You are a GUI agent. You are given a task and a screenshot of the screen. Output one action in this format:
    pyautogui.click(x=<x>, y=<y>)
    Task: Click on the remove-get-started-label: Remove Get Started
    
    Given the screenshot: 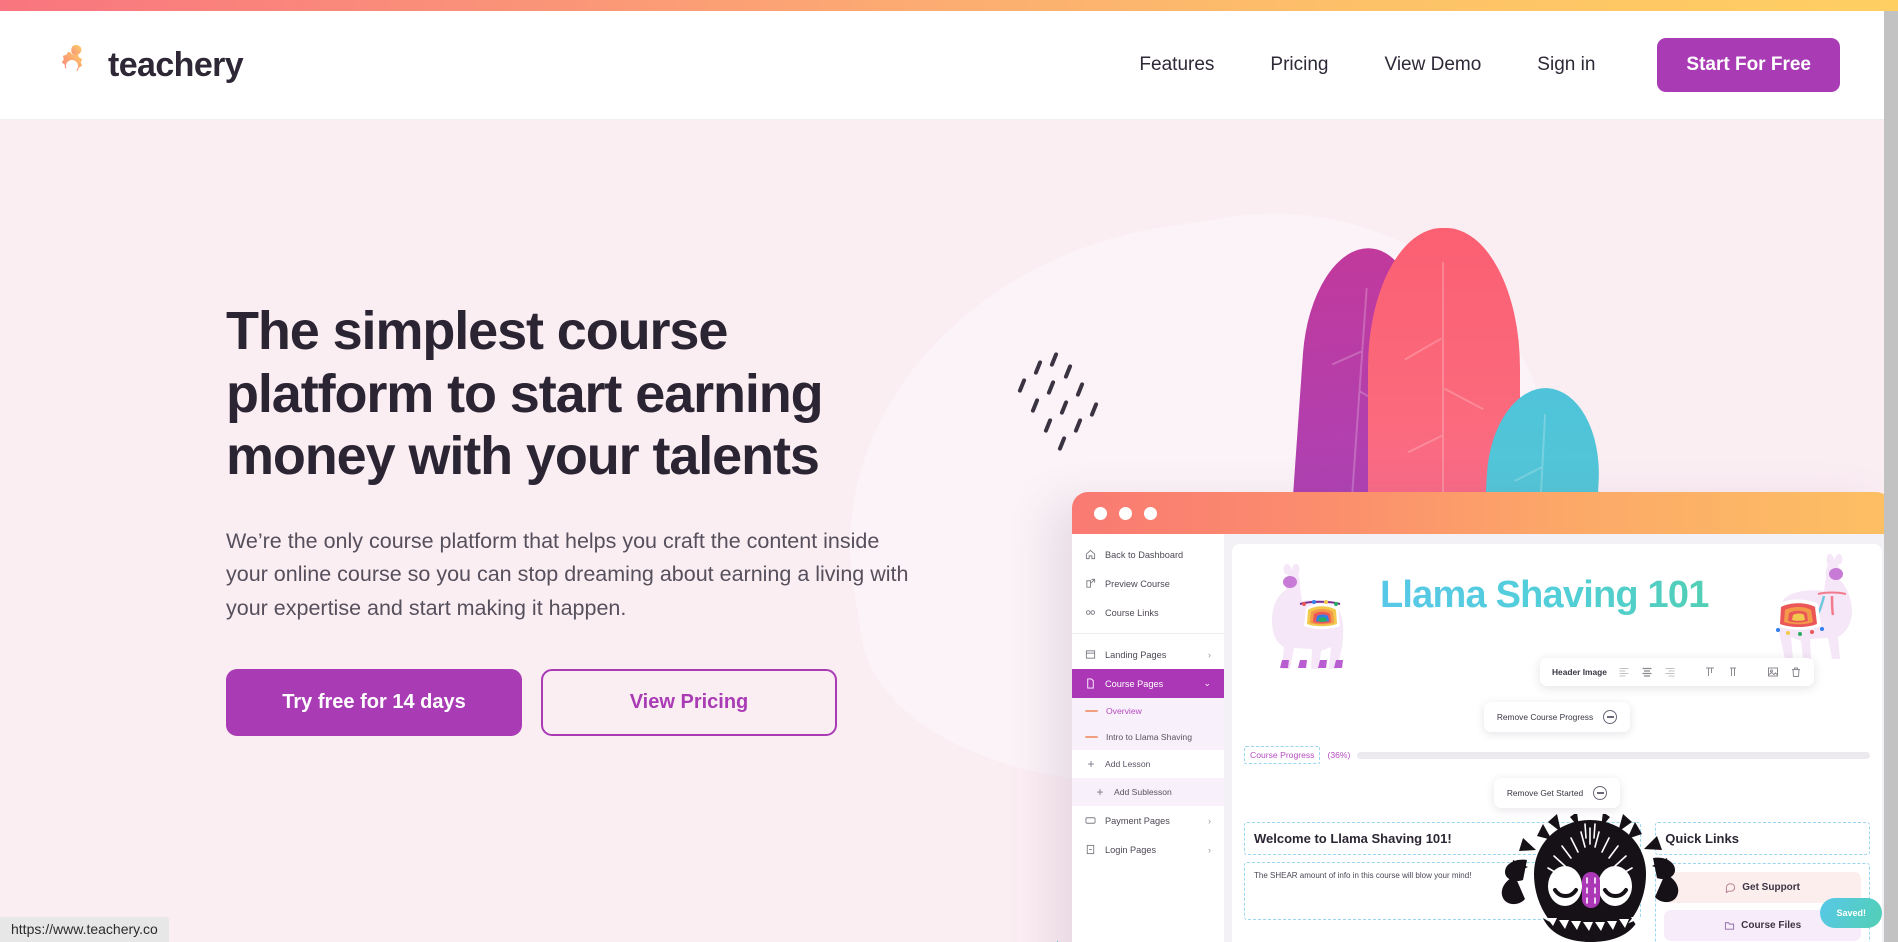 What is the action you would take?
    pyautogui.click(x=1545, y=793)
    